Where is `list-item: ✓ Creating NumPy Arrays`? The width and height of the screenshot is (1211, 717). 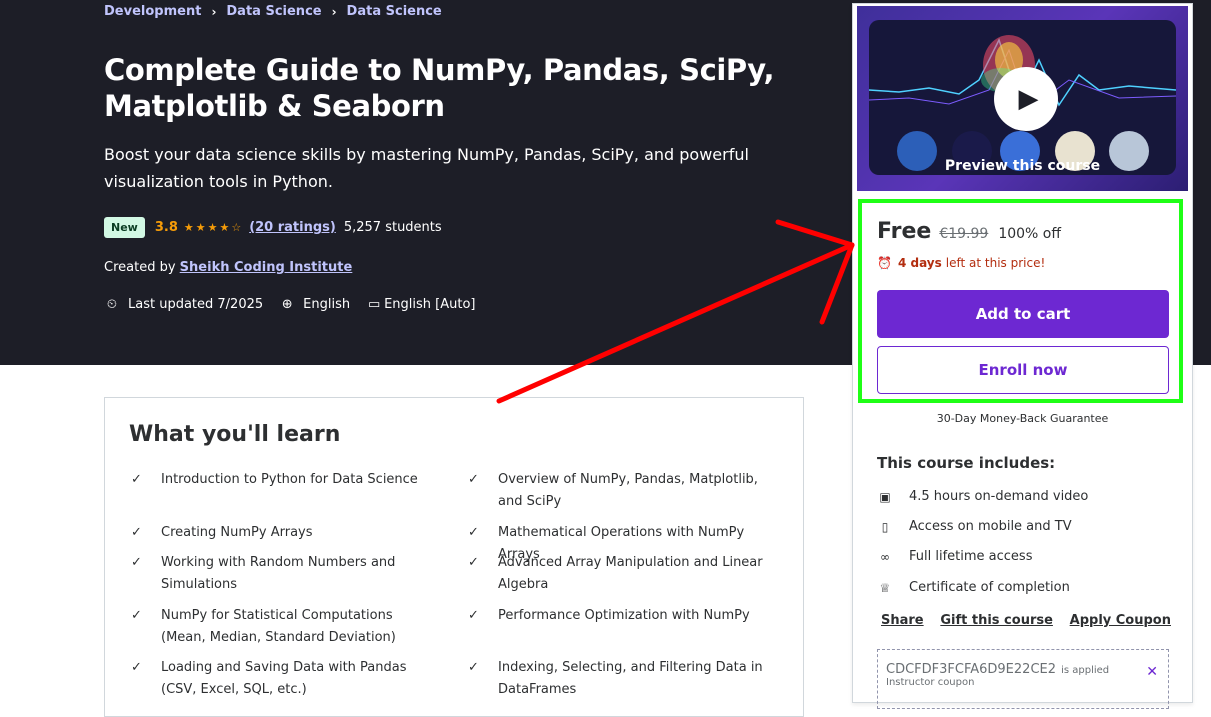
list-item: ✓ Creating NumPy Arrays is located at coordinates (279, 533).